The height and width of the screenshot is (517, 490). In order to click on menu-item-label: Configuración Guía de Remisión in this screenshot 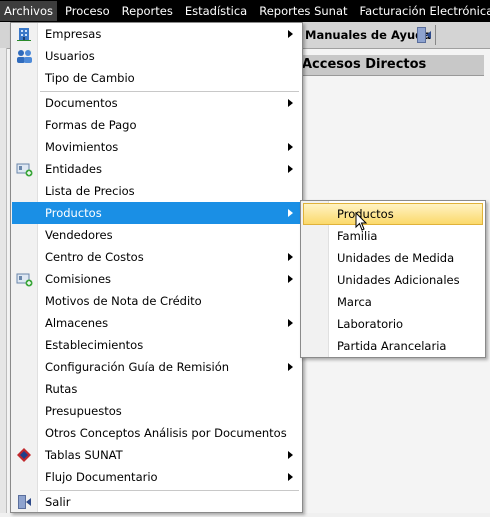, I will do `click(137, 367)`.